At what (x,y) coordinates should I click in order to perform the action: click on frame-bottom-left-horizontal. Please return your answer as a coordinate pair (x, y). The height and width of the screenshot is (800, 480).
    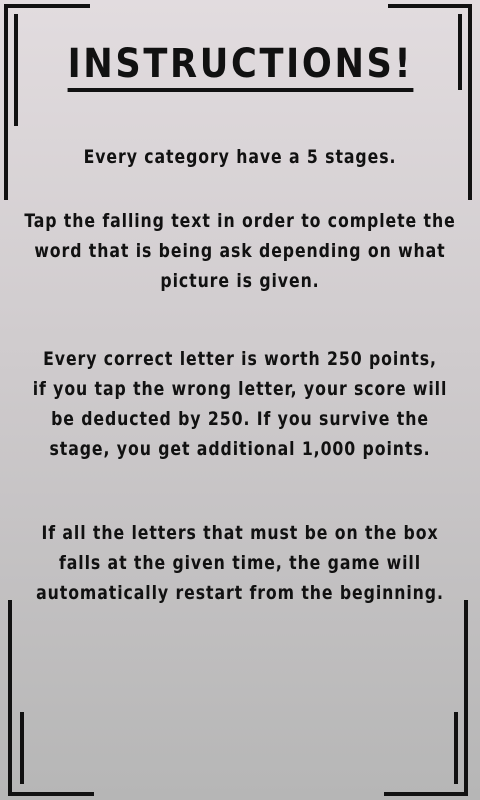
    Looking at the image, I should click on (51, 794).